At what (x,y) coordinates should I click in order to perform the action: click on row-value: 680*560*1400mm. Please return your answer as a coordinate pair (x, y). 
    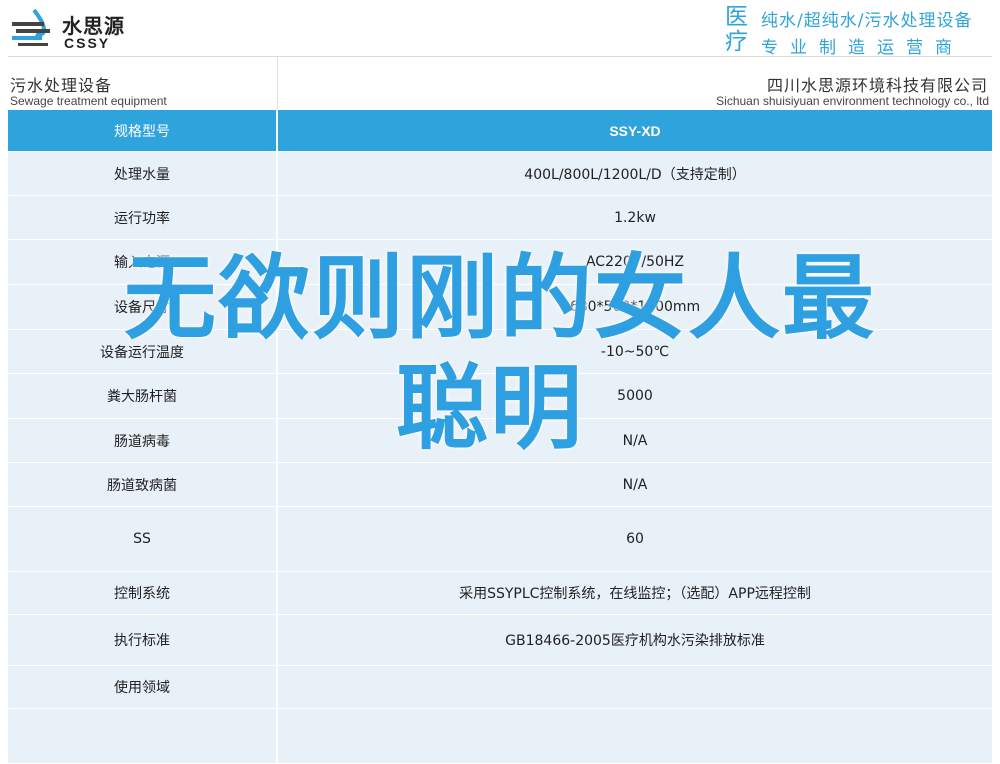
    Looking at the image, I should click on (634, 307).